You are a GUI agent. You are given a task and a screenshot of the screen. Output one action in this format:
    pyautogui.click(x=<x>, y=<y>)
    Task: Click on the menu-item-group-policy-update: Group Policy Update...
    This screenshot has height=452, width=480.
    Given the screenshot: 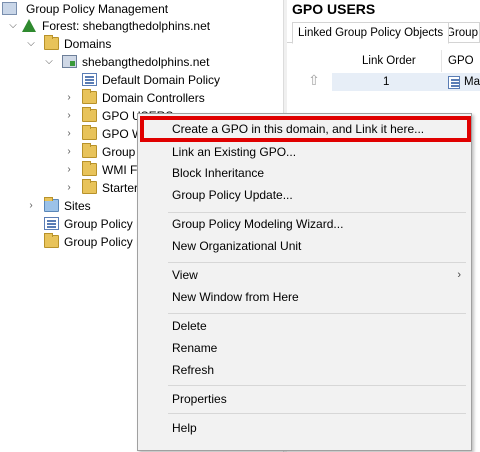 What is the action you would take?
    pyautogui.click(x=304, y=195)
    